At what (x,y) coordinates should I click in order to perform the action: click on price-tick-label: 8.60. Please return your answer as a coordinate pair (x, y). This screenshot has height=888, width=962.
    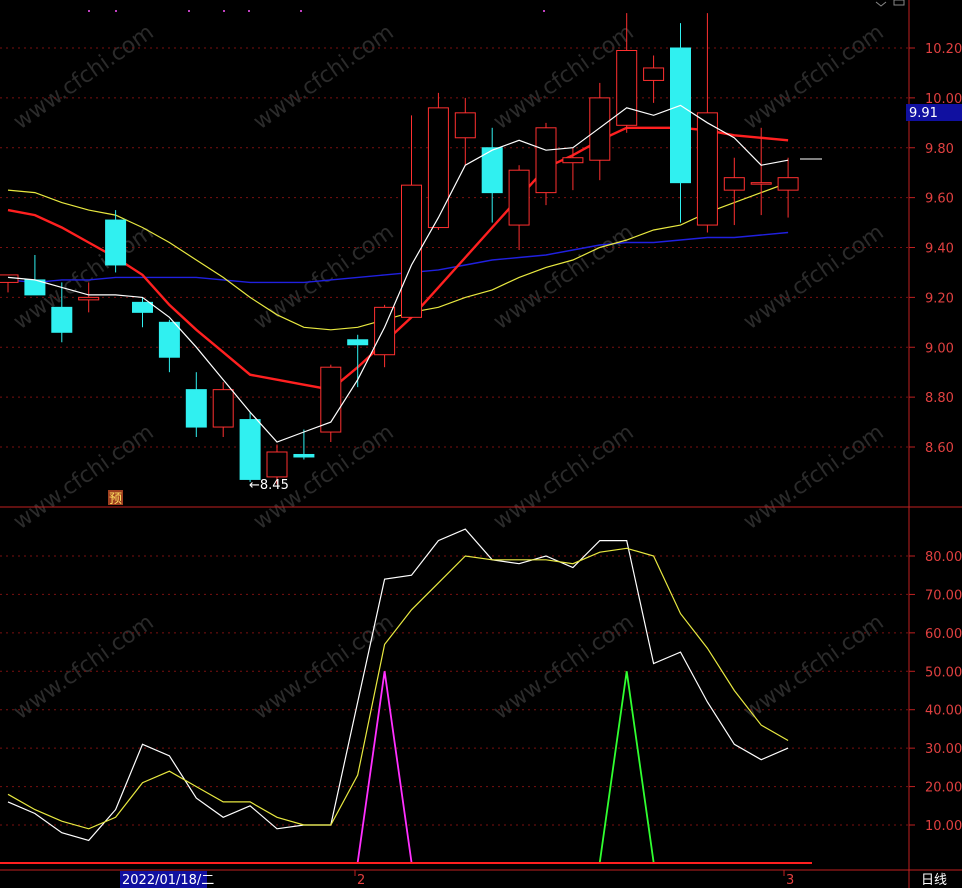
    Looking at the image, I should click on (939, 448).